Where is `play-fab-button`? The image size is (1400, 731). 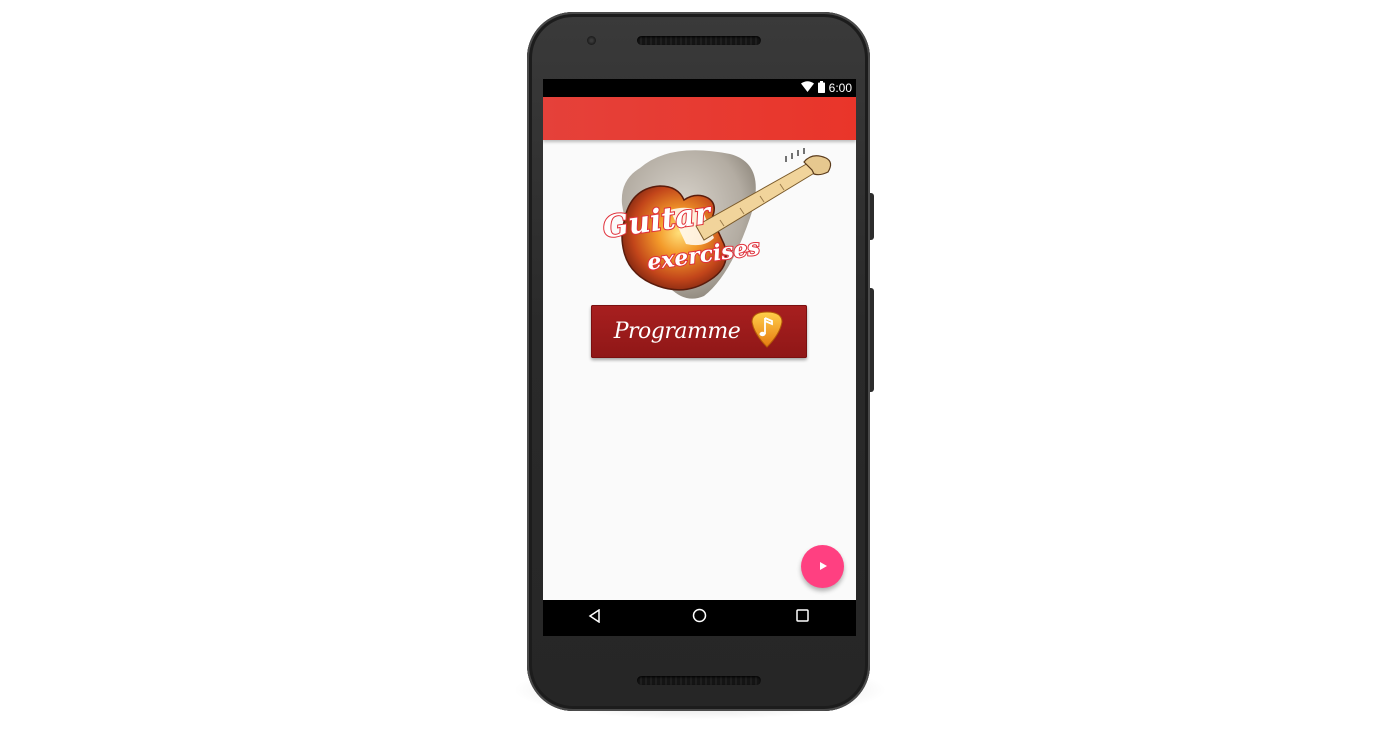
play-fab-button is located at coordinates (822, 566).